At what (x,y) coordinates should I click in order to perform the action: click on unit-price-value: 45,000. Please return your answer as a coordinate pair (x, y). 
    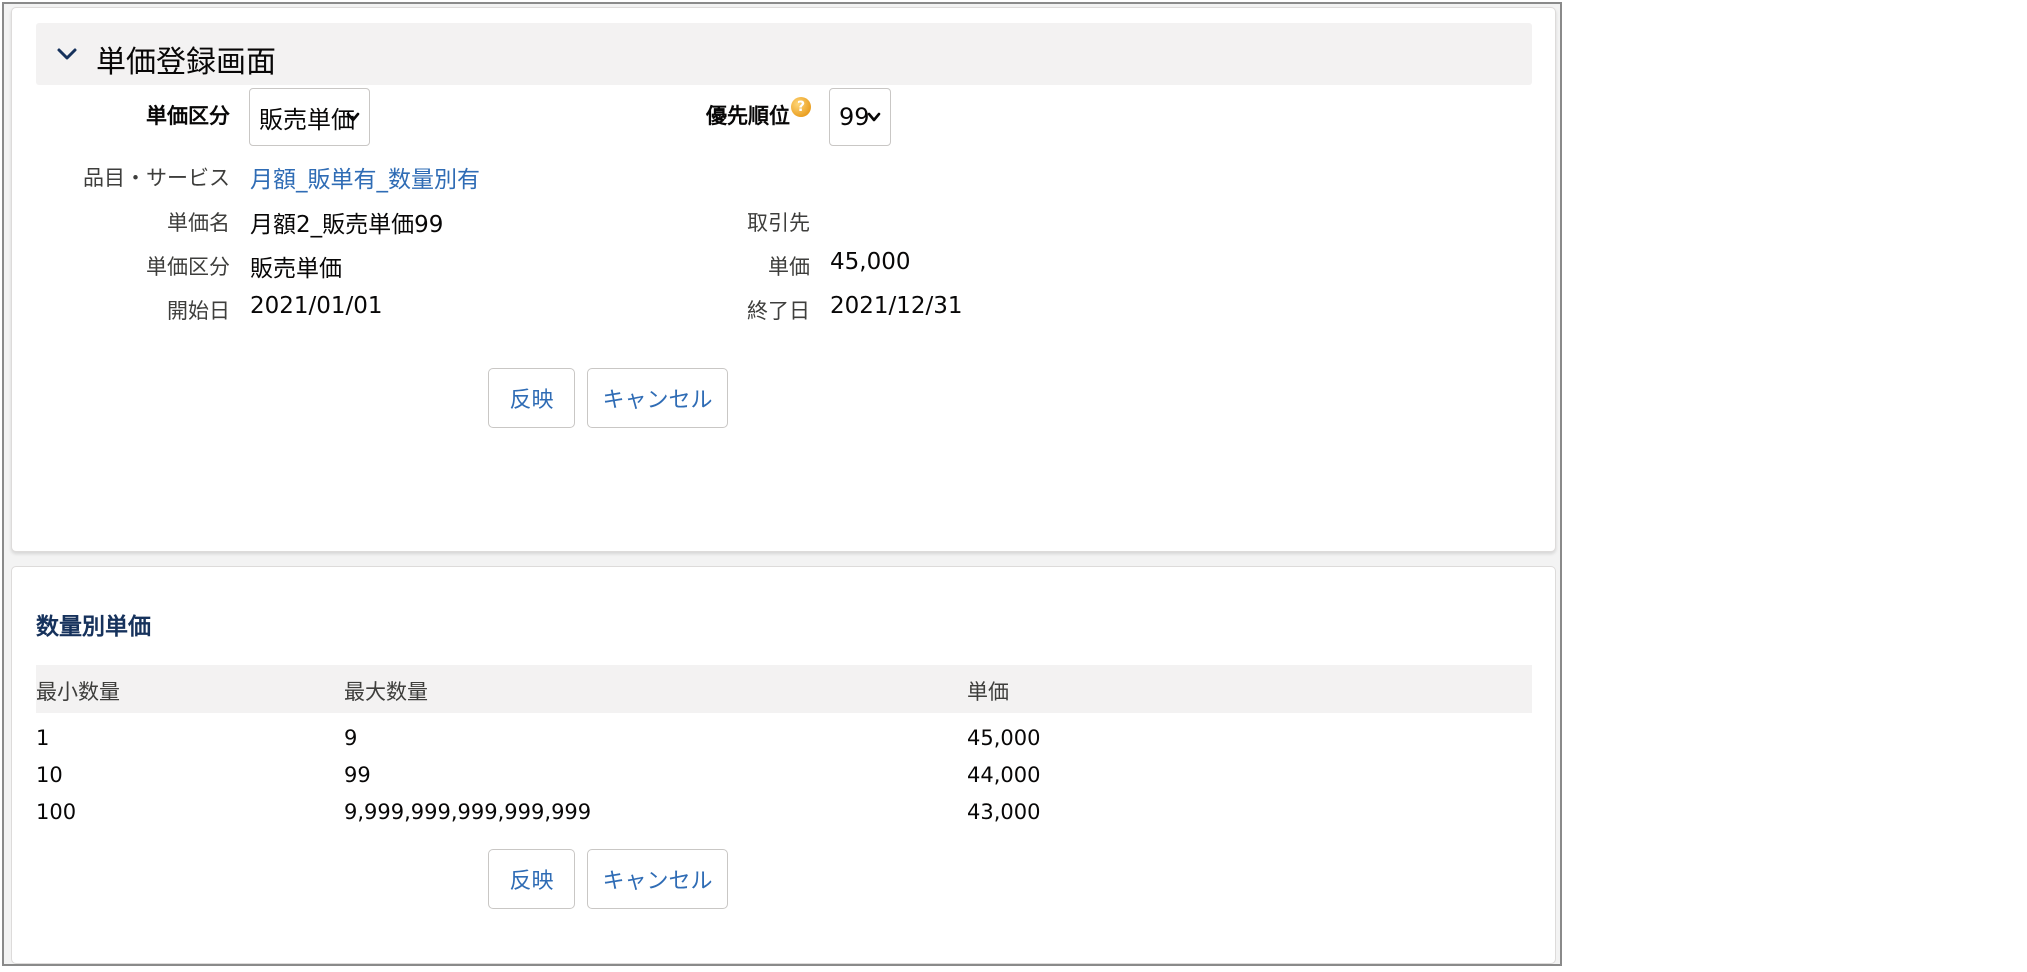
    Looking at the image, I should click on (870, 262).